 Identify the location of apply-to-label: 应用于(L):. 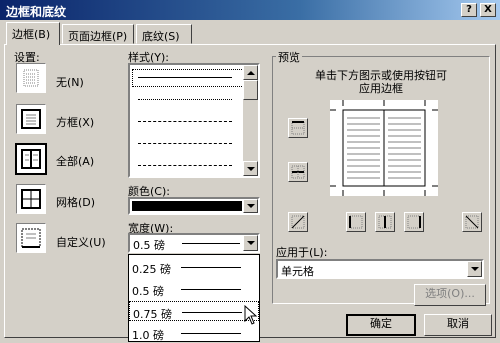
(302, 252).